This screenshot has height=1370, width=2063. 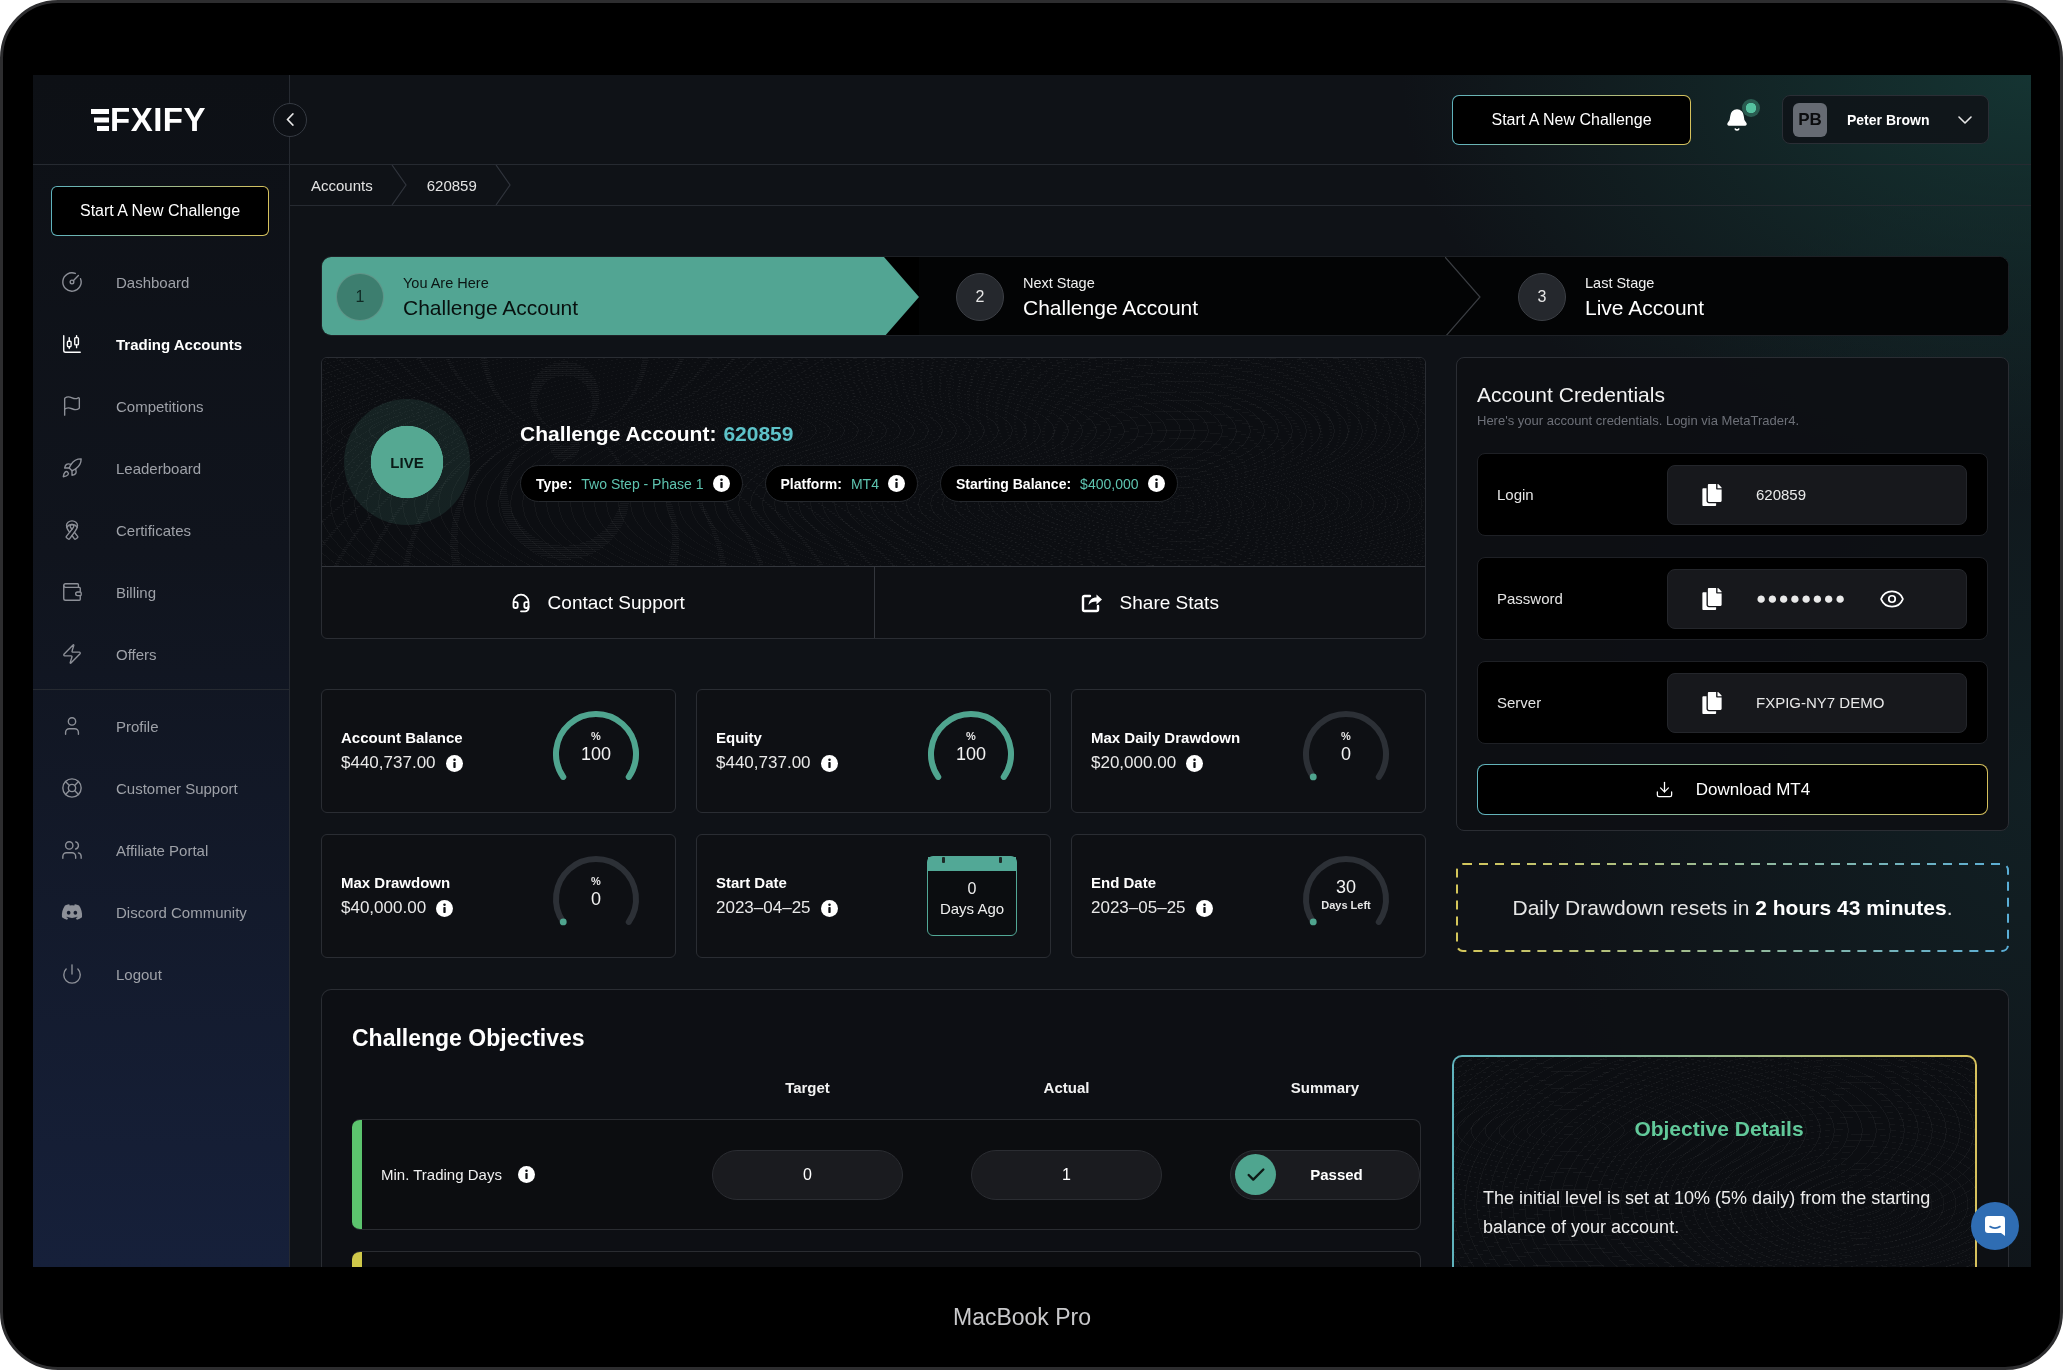 What do you see at coordinates (125, 282) in the screenshot?
I see `nav-item: Dashboard` at bounding box center [125, 282].